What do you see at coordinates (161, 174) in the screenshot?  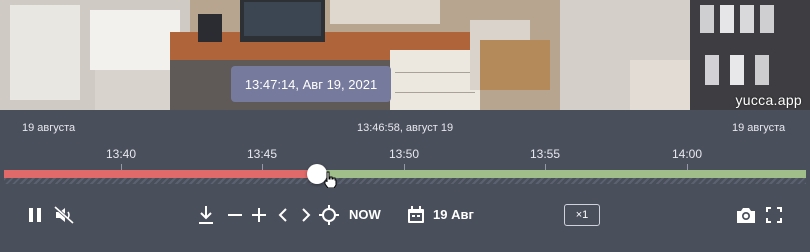 I see `timeline-played-segment` at bounding box center [161, 174].